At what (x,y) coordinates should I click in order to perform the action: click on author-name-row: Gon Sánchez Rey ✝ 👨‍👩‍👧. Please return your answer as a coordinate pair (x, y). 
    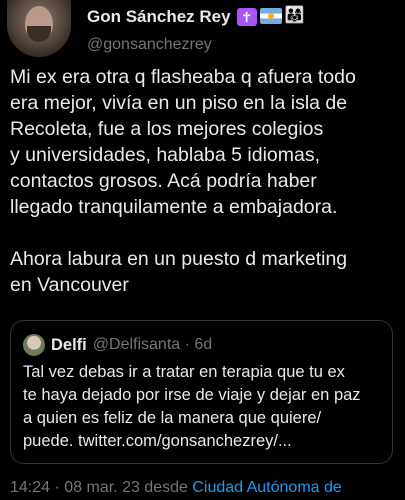
    Looking at the image, I should click on (196, 17).